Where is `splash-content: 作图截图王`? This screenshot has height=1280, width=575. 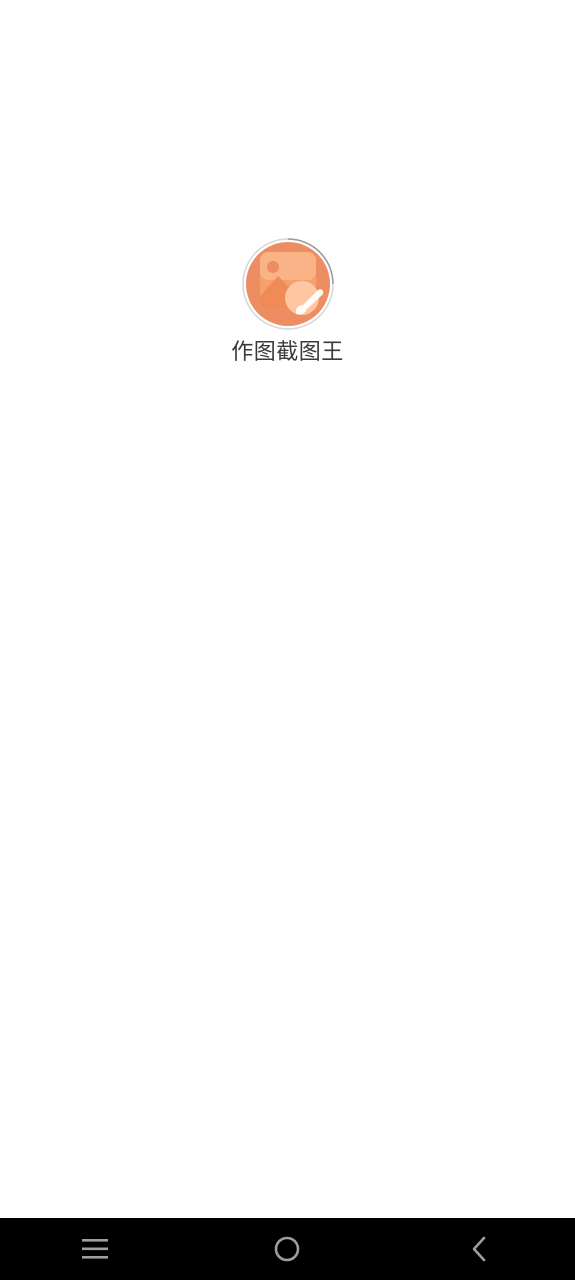
splash-content: 作图截图王 is located at coordinates (287, 302).